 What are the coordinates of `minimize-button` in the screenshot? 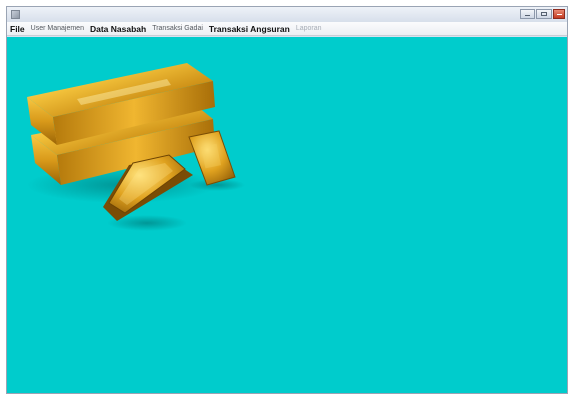 It's located at (527, 14).